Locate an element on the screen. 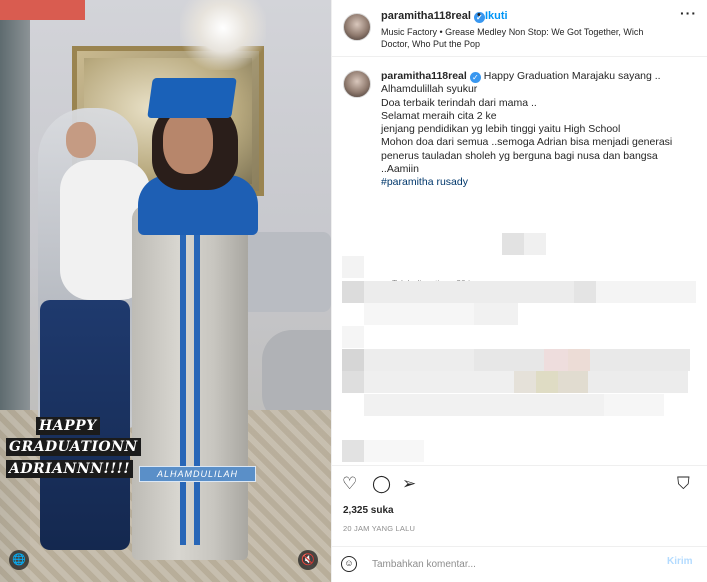  author-username: paramitha118real ✓ is located at coordinates (433, 16).